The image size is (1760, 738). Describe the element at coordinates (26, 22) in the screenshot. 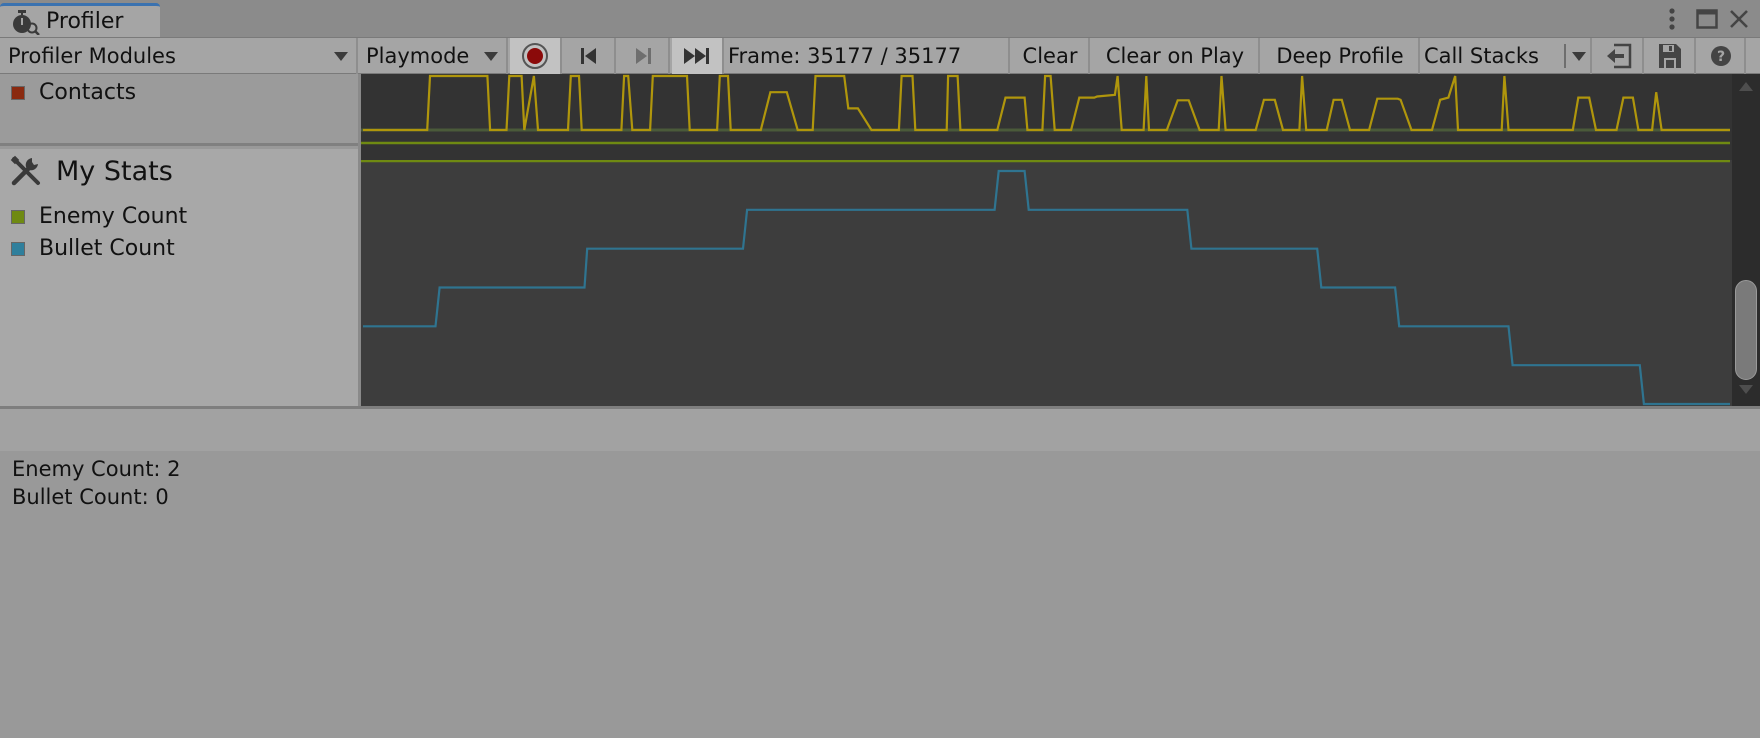

I see `profiler-stopwatch-icon` at that location.